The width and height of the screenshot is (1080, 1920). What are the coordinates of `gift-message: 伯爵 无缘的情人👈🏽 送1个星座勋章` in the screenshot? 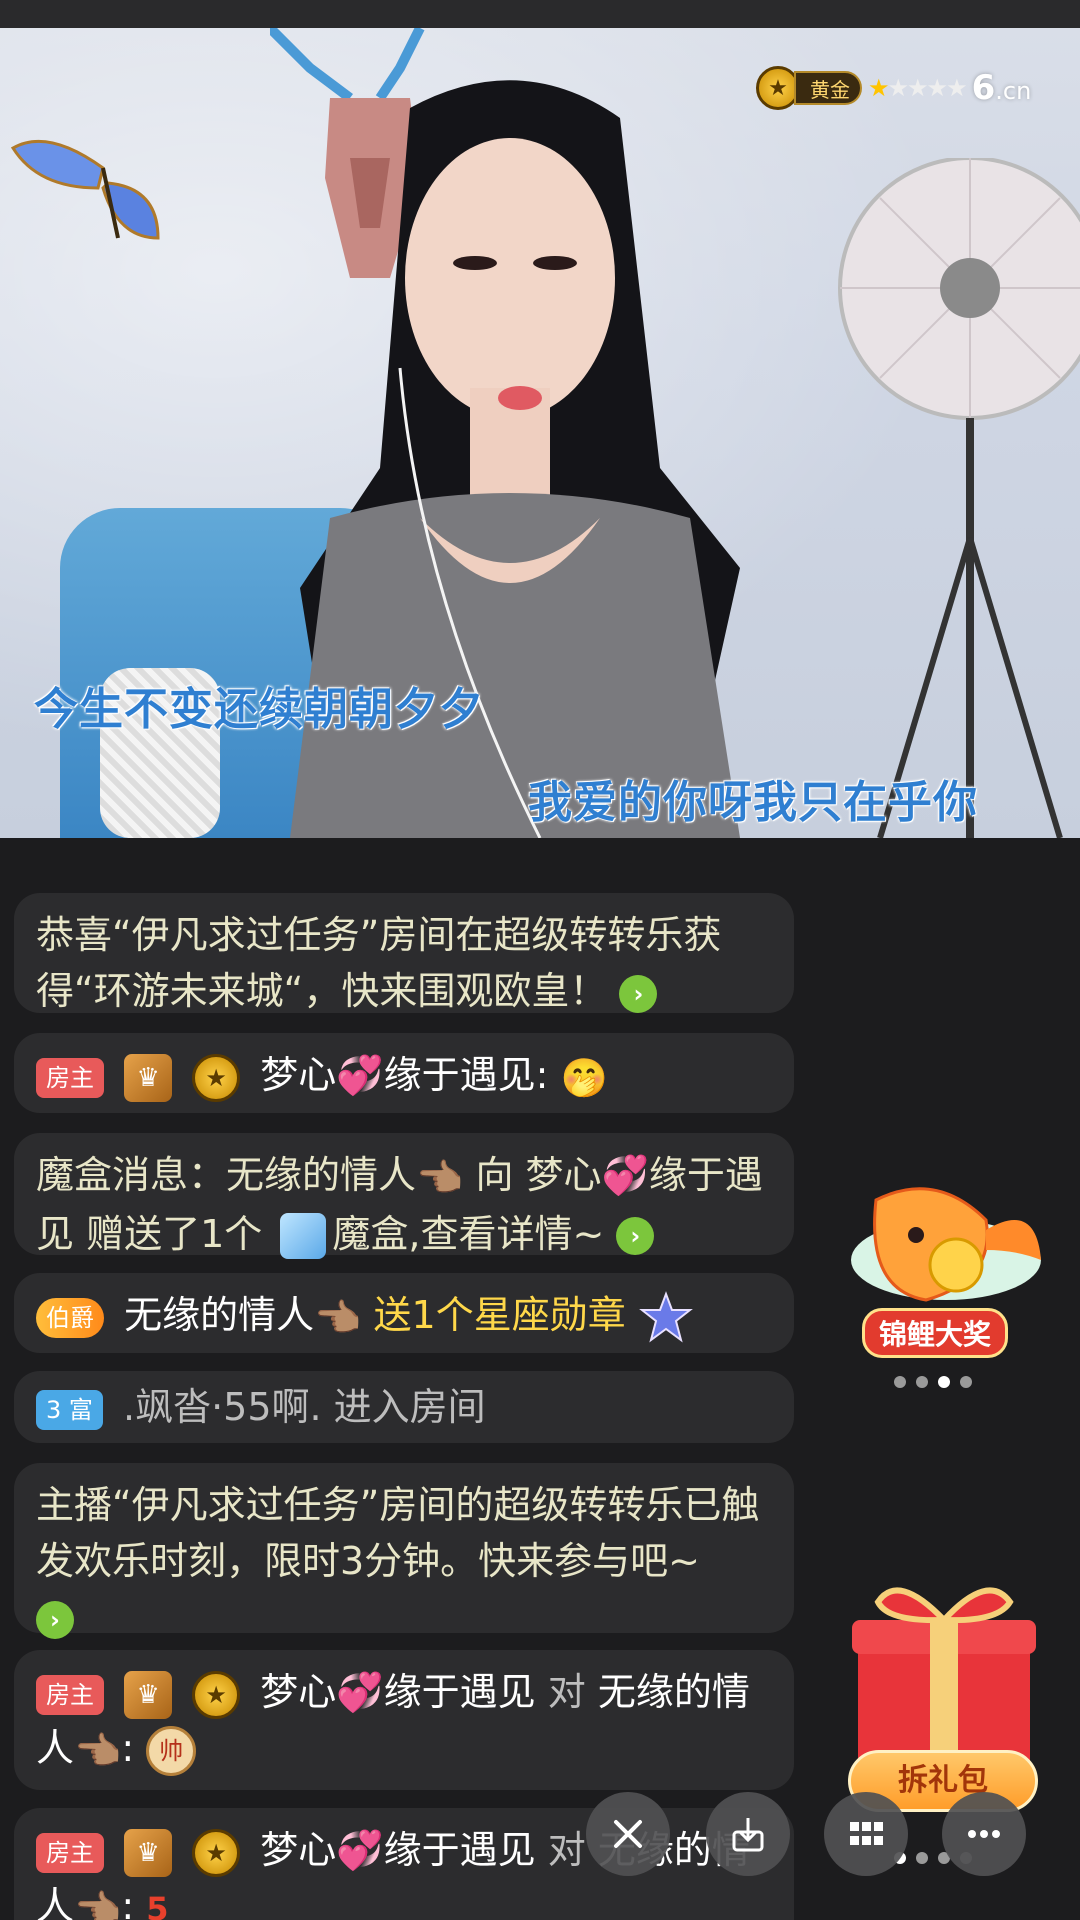 It's located at (404, 1313).